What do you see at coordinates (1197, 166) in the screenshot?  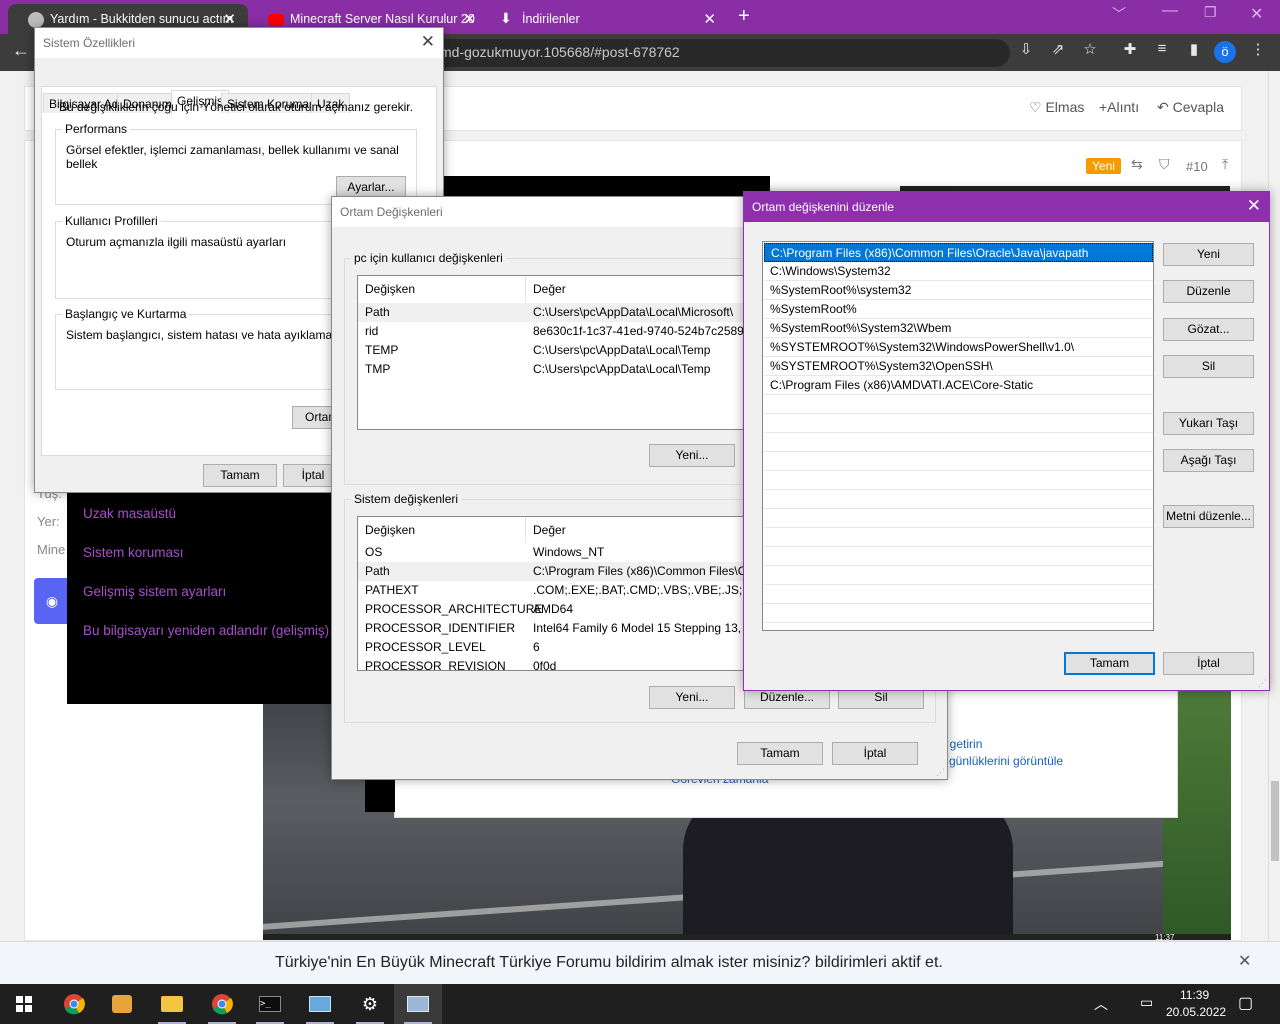 I see `post-number-link: #10` at bounding box center [1197, 166].